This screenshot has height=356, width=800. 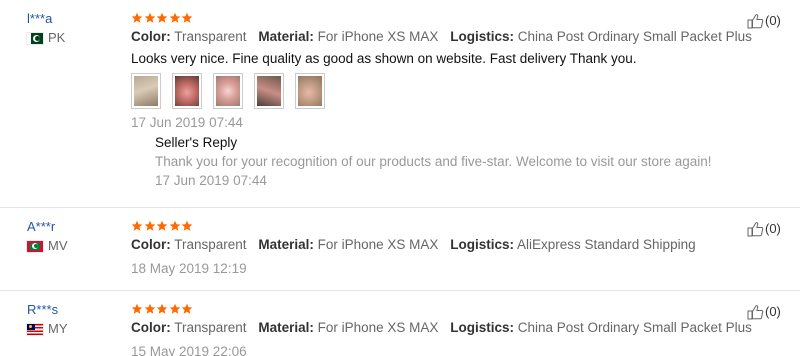 What do you see at coordinates (74, 329) in the screenshot?
I see `reviewer-country: MY` at bounding box center [74, 329].